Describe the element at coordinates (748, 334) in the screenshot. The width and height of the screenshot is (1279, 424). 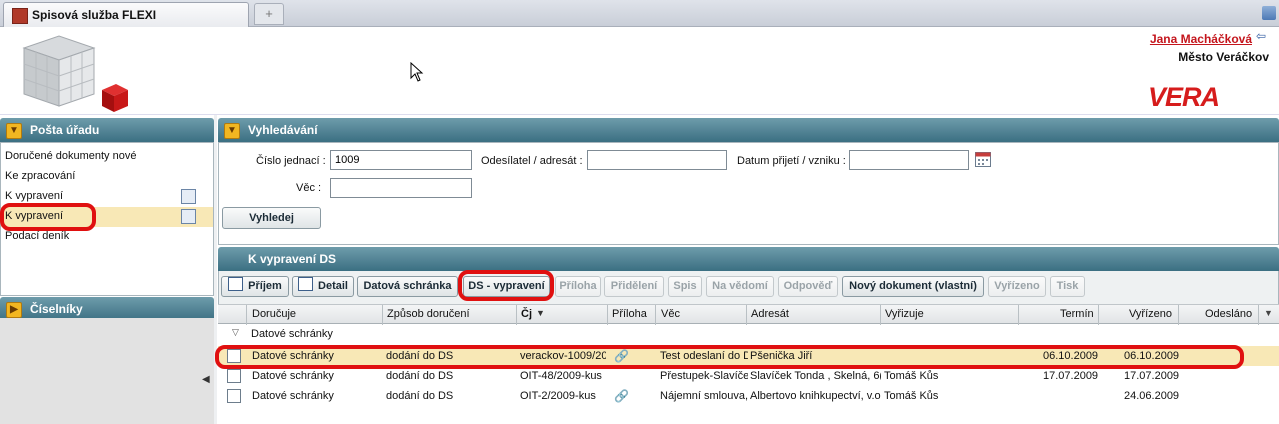
I see `group-row: ▽ Datové schránky` at that location.